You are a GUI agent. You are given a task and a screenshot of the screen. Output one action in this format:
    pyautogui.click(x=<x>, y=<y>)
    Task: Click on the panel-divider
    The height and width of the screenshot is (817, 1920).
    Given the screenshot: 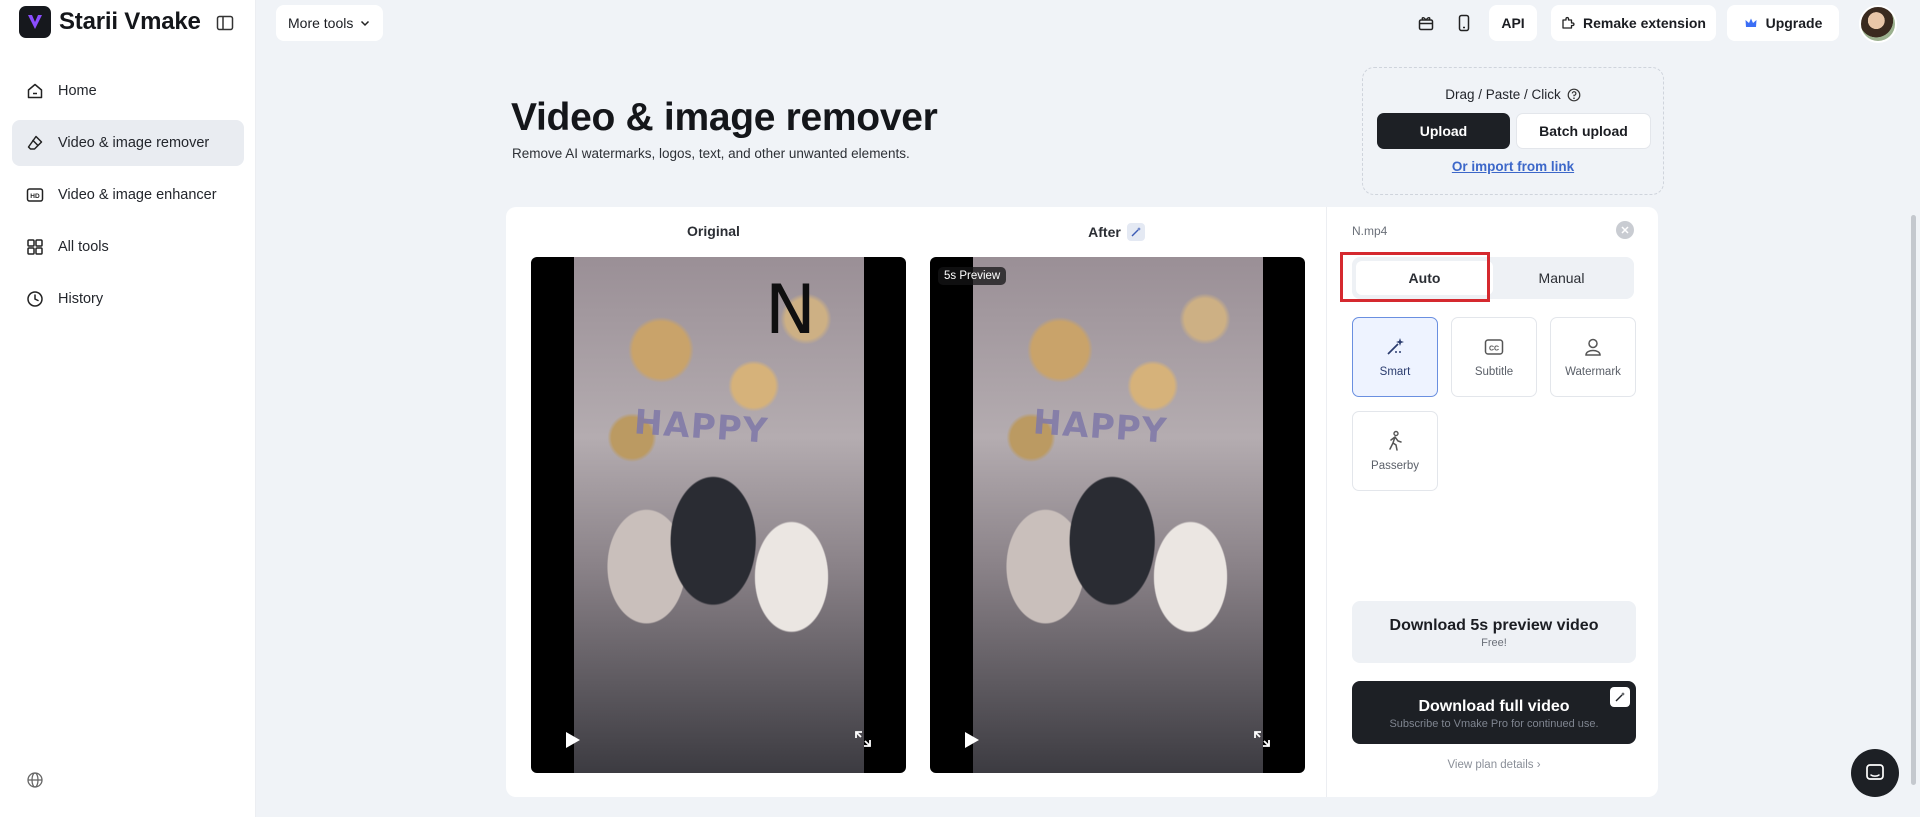 What is the action you would take?
    pyautogui.click(x=1326, y=502)
    